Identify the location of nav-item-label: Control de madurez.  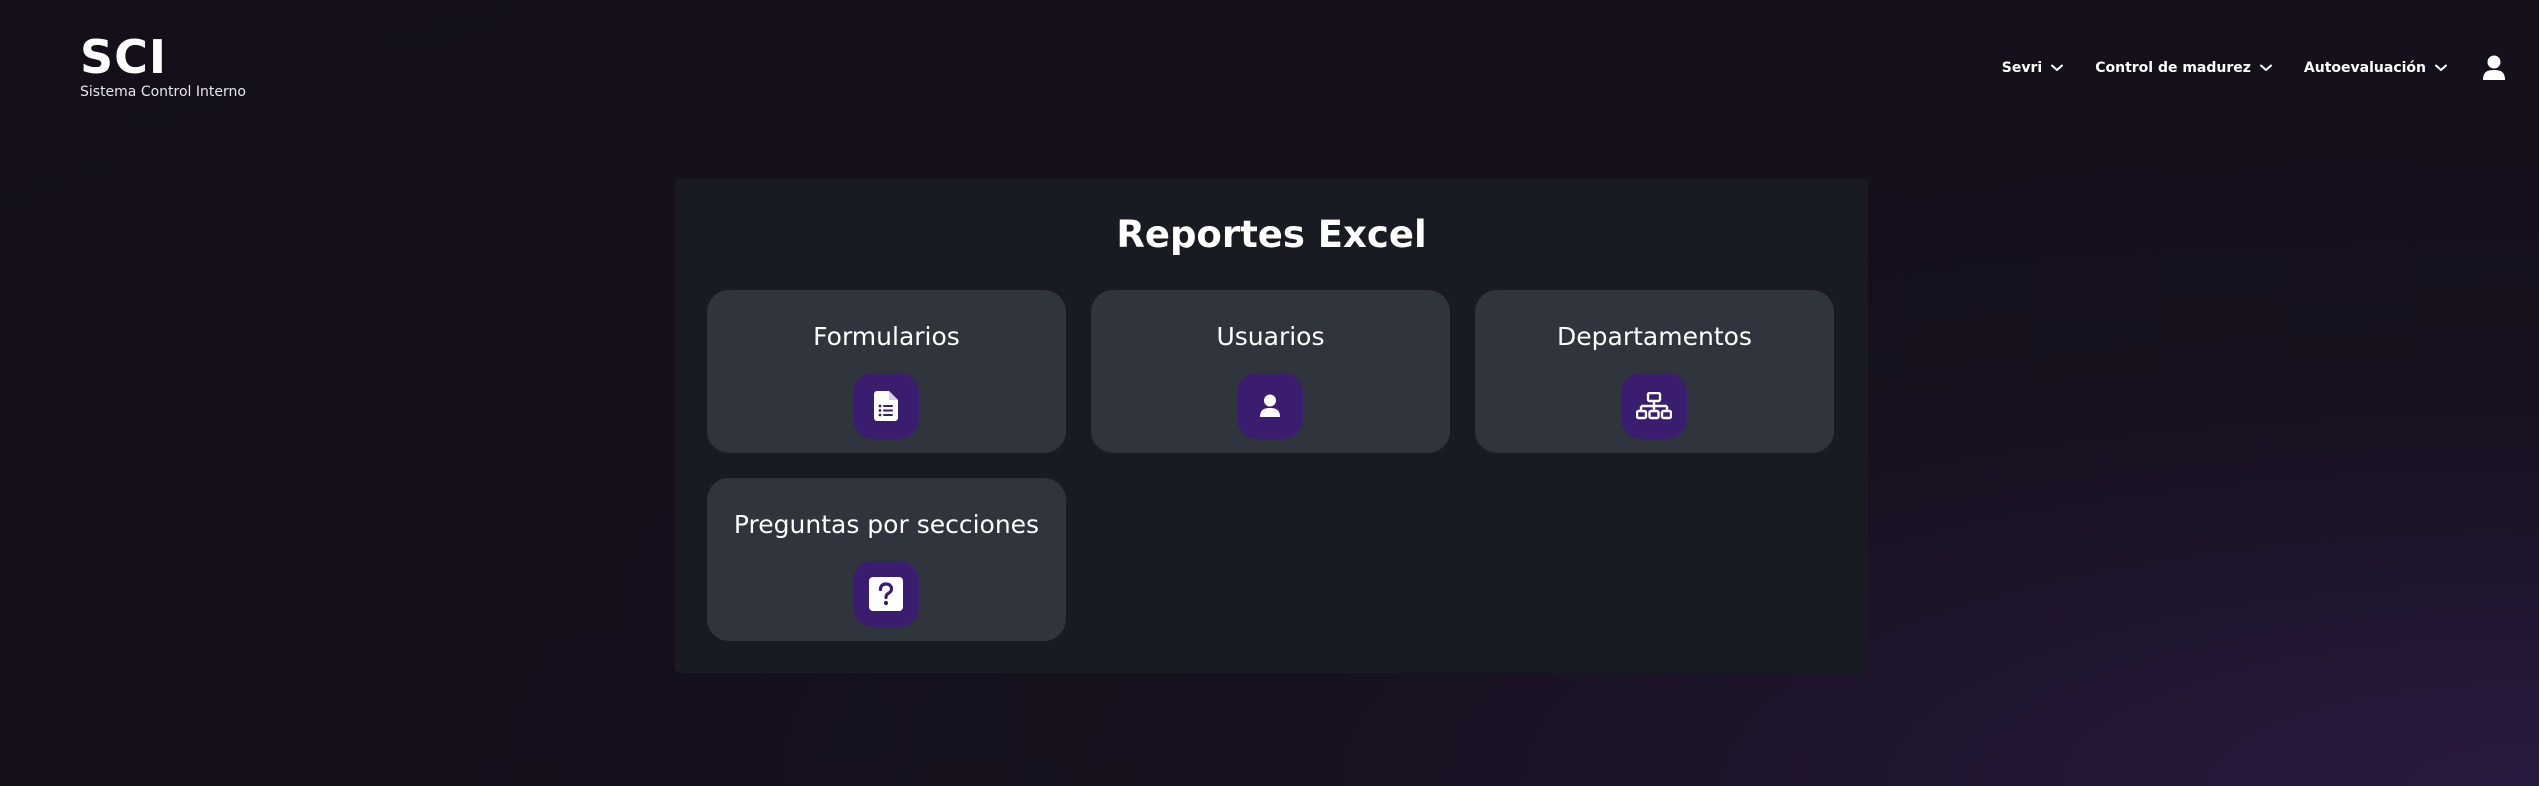
(2173, 68).